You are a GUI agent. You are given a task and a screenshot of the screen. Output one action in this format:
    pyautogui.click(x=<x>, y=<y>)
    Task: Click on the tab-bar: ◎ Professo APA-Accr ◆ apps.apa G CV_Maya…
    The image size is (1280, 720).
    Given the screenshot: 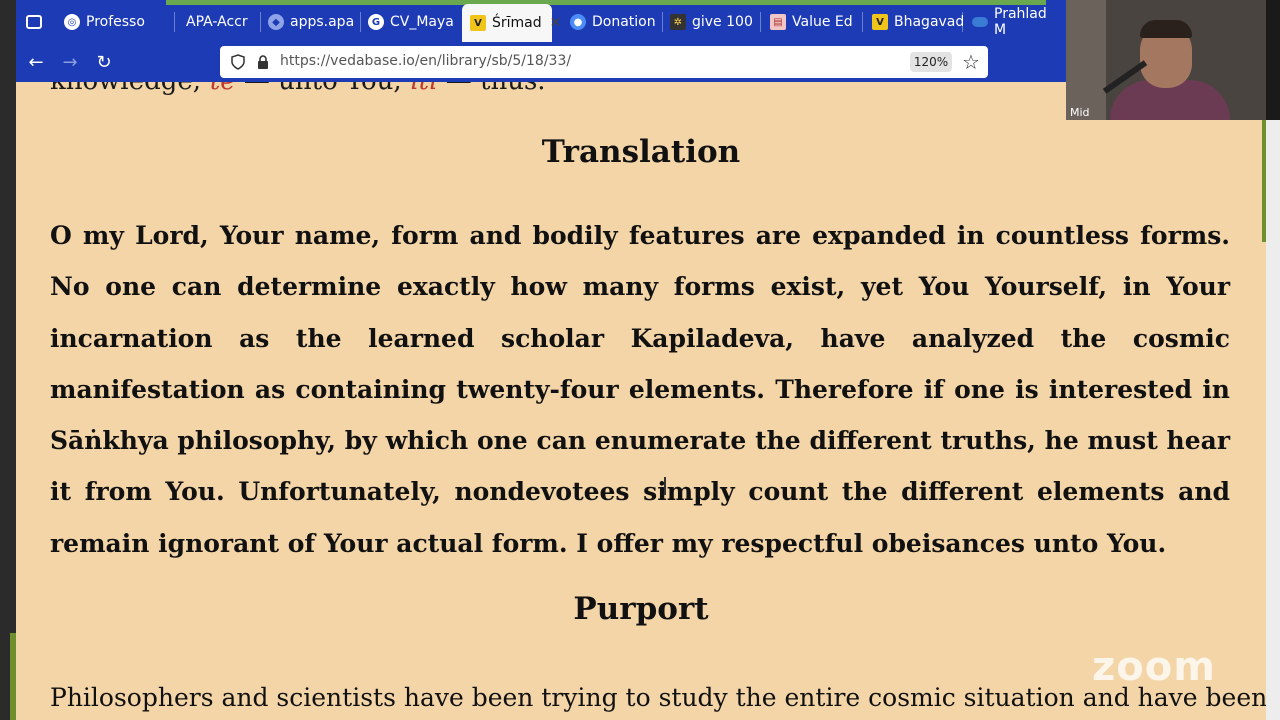 What is the action you would take?
    pyautogui.click(x=541, y=21)
    